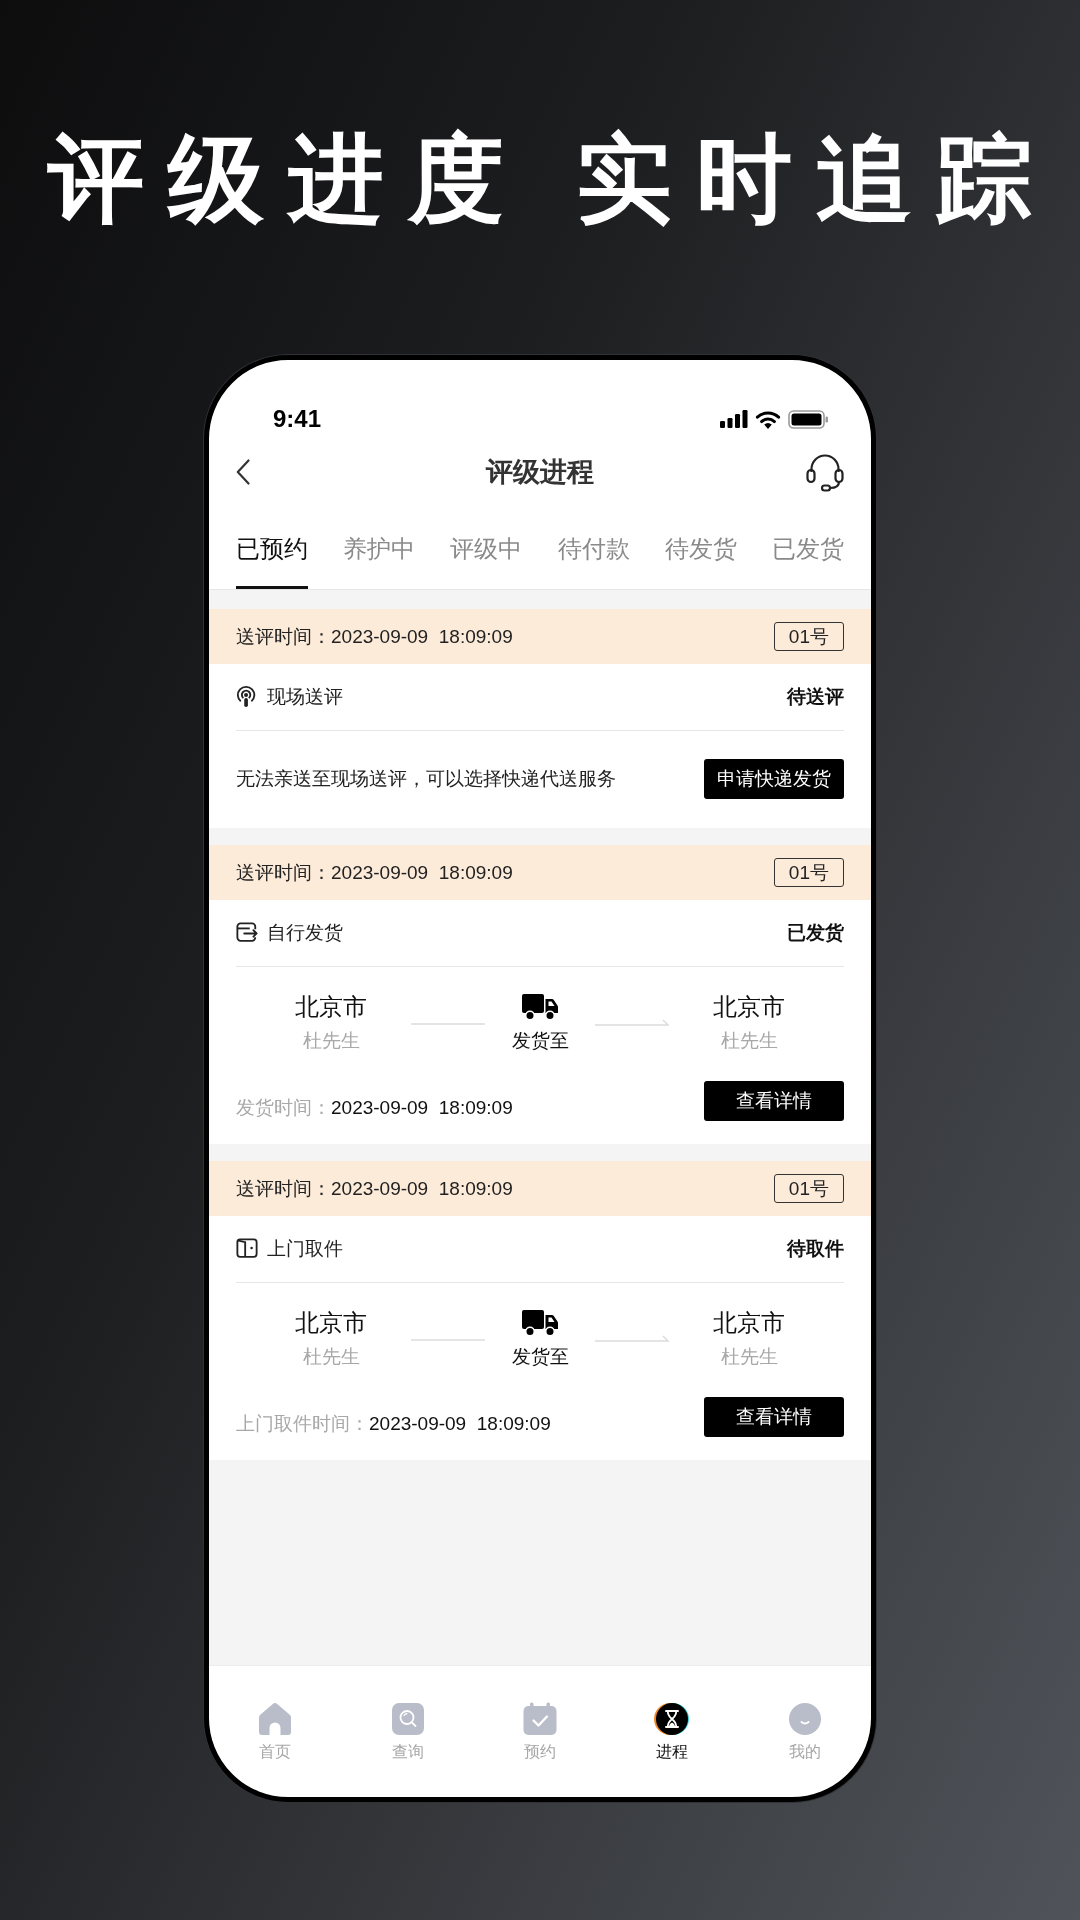 The image size is (1080, 1920). I want to click on tab: 评级中, so click(486, 560).